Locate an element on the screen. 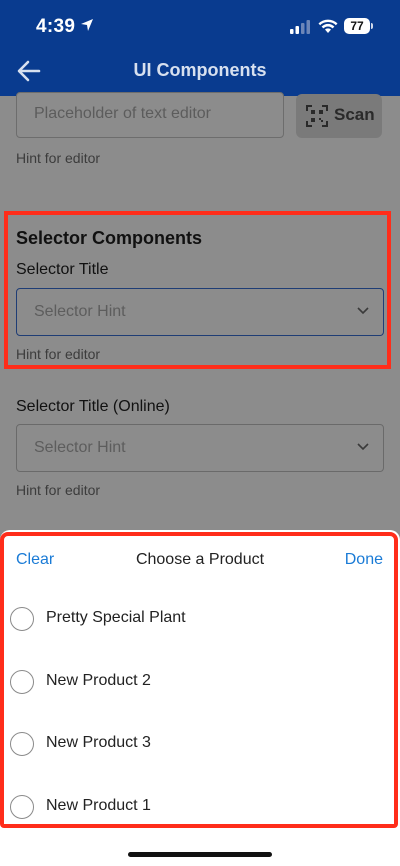  online-selector-hint-text: Selector Hint is located at coordinates (80, 447).